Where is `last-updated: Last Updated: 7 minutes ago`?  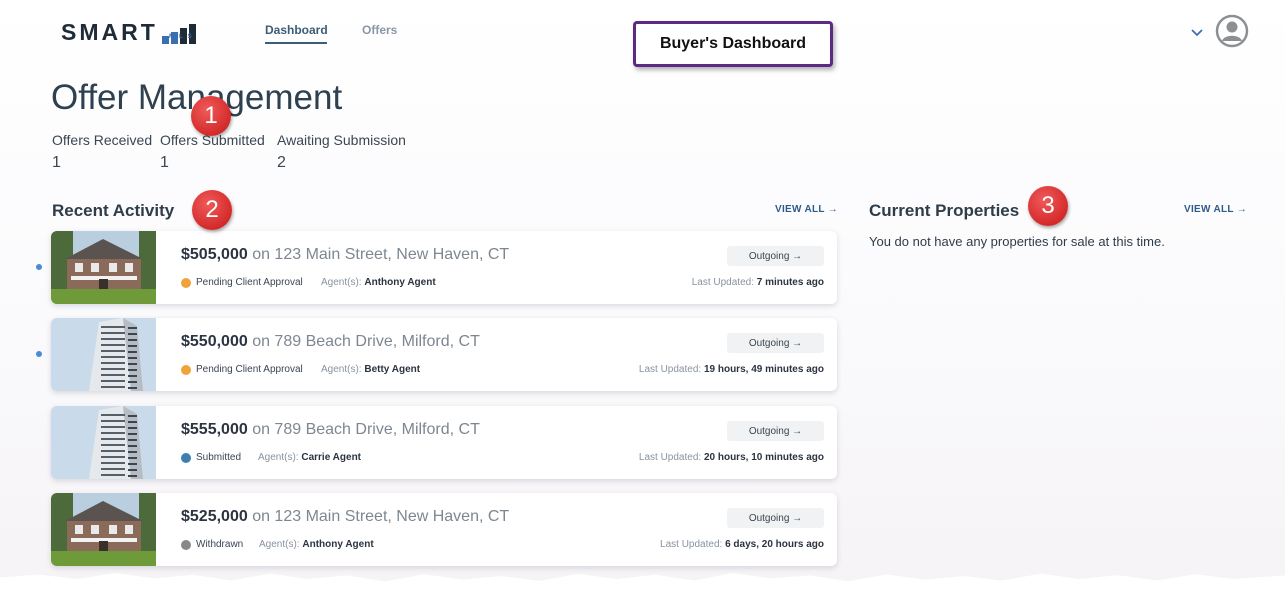
last-updated: Last Updated: 7 minutes ago is located at coordinates (758, 282).